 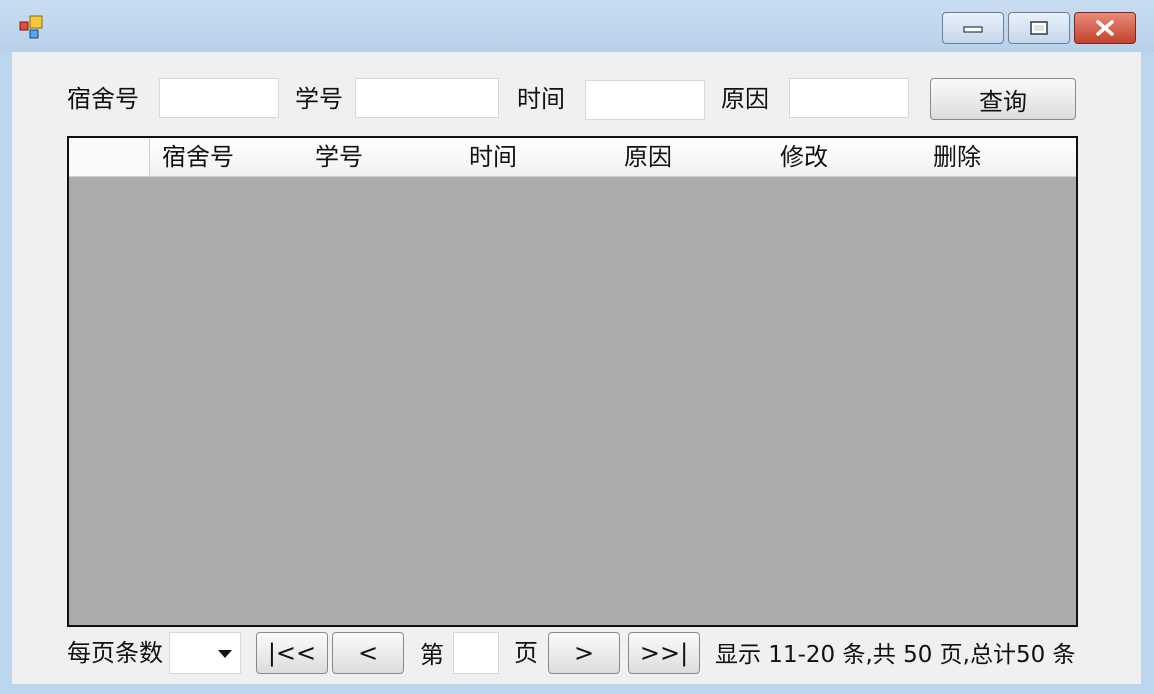 What do you see at coordinates (198, 157) in the screenshot?
I see `column-header-dorm: 宿舍号` at bounding box center [198, 157].